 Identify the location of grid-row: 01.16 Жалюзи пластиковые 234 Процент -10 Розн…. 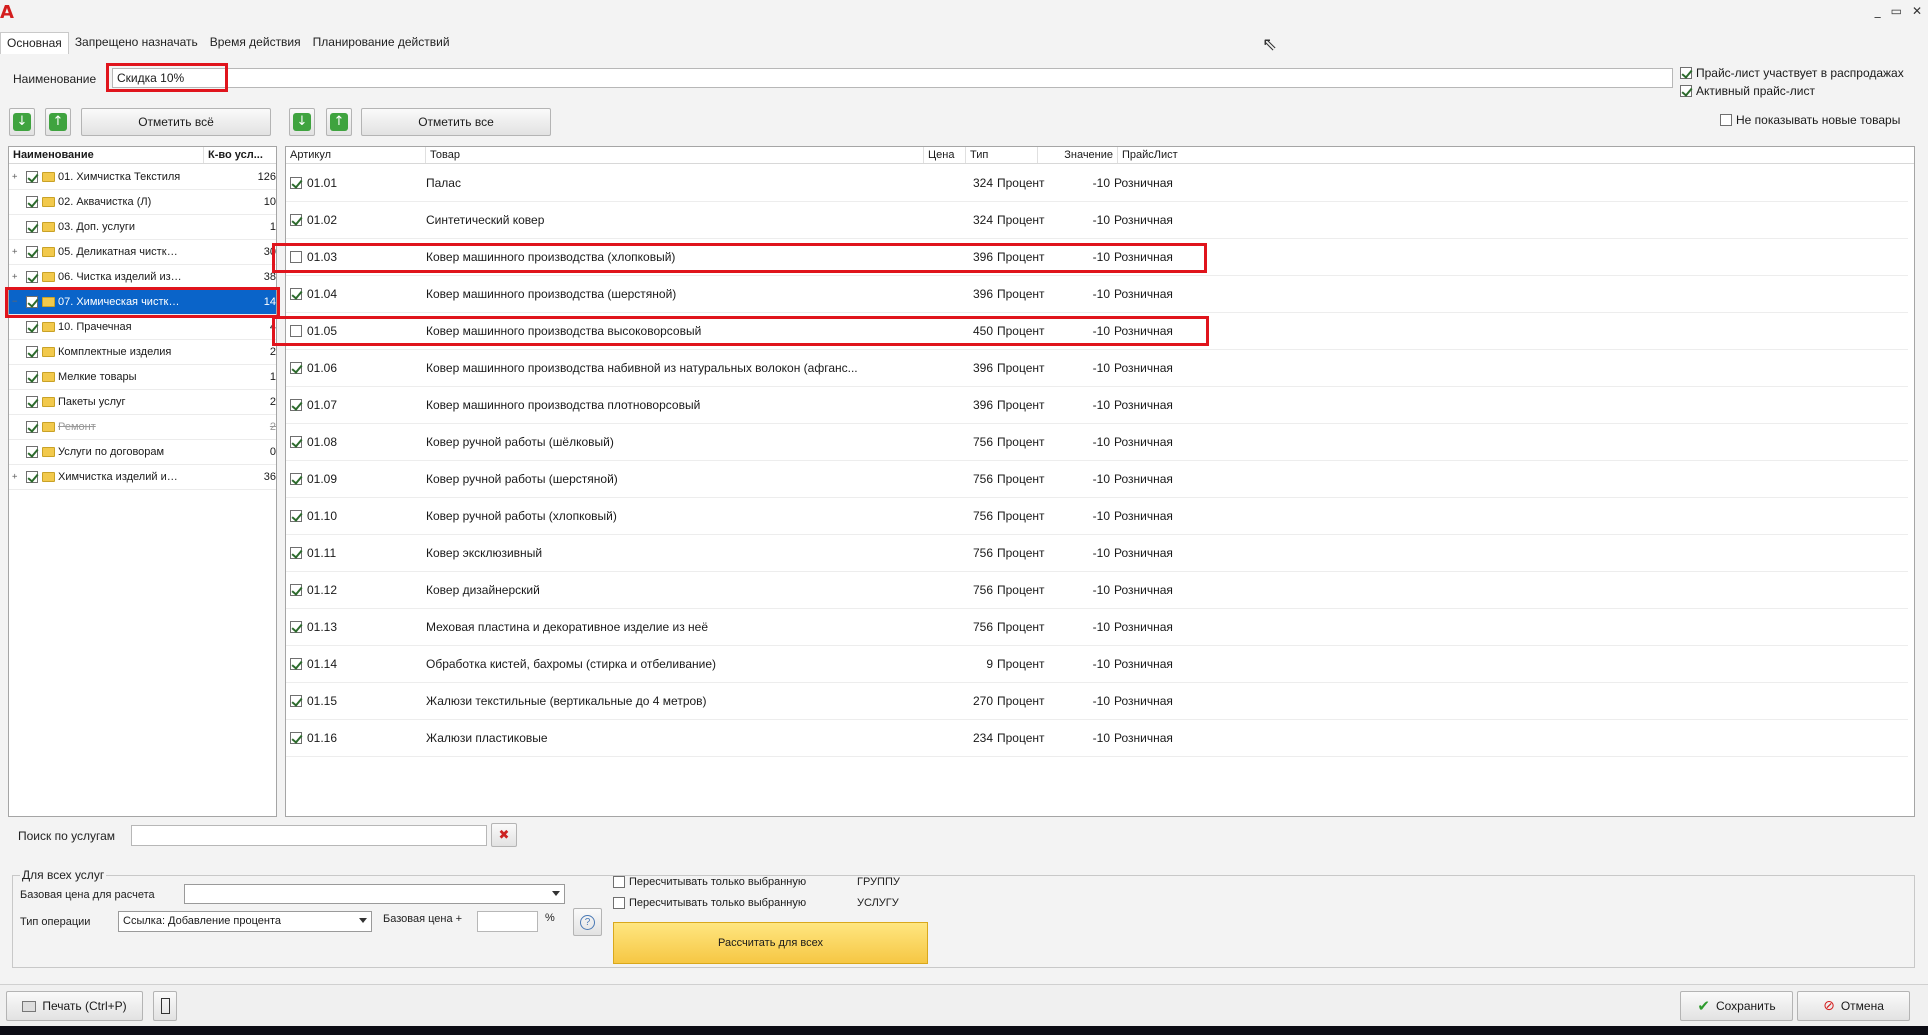
(1097, 738).